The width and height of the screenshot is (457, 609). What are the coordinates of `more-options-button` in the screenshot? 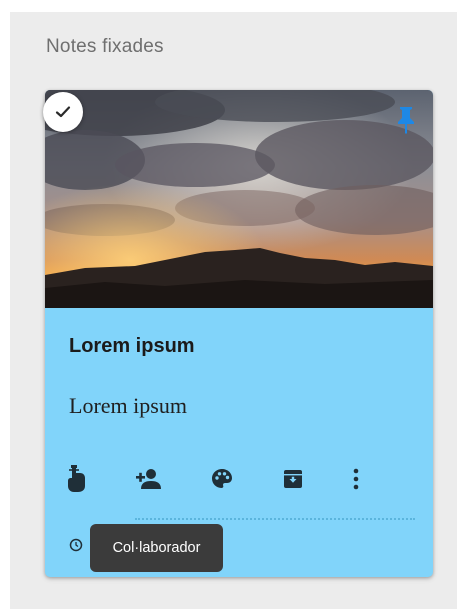 It's located at (356, 479).